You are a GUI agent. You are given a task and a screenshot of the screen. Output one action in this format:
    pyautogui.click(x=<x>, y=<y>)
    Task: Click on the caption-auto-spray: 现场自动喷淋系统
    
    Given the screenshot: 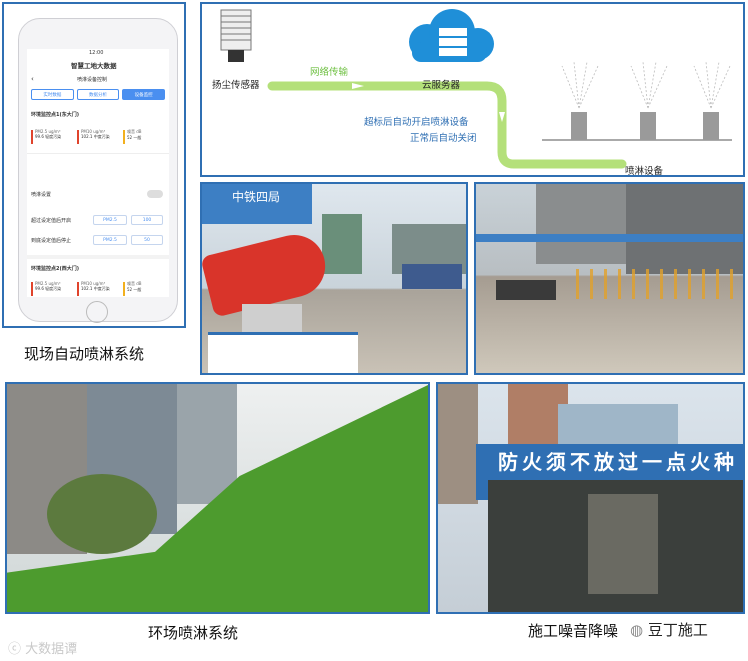 What is the action you would take?
    pyautogui.click(x=84, y=354)
    